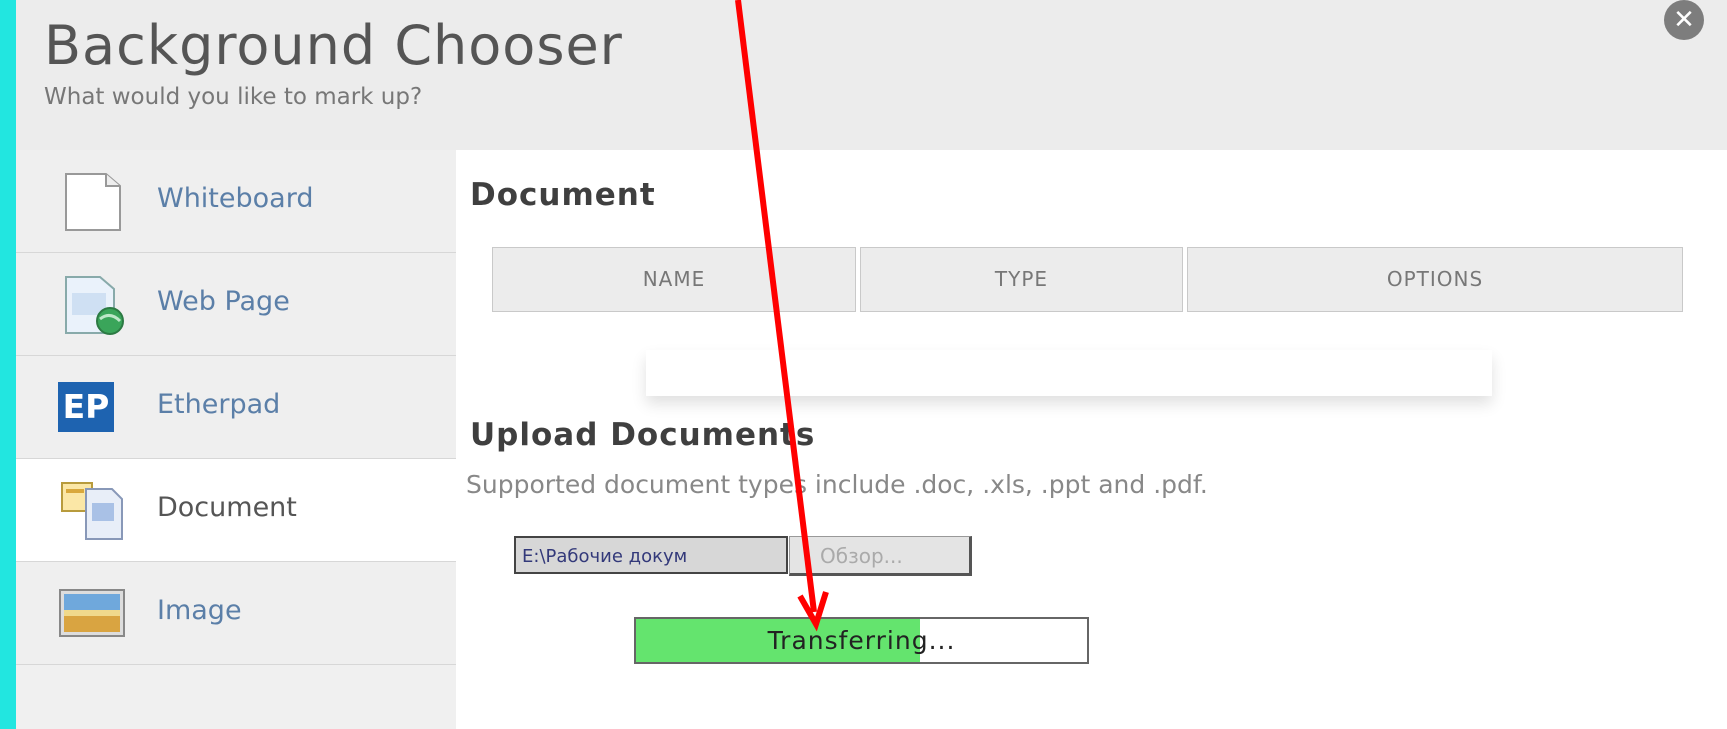 The width and height of the screenshot is (1727, 729). I want to click on column-header-type: TYPE, so click(1021, 279).